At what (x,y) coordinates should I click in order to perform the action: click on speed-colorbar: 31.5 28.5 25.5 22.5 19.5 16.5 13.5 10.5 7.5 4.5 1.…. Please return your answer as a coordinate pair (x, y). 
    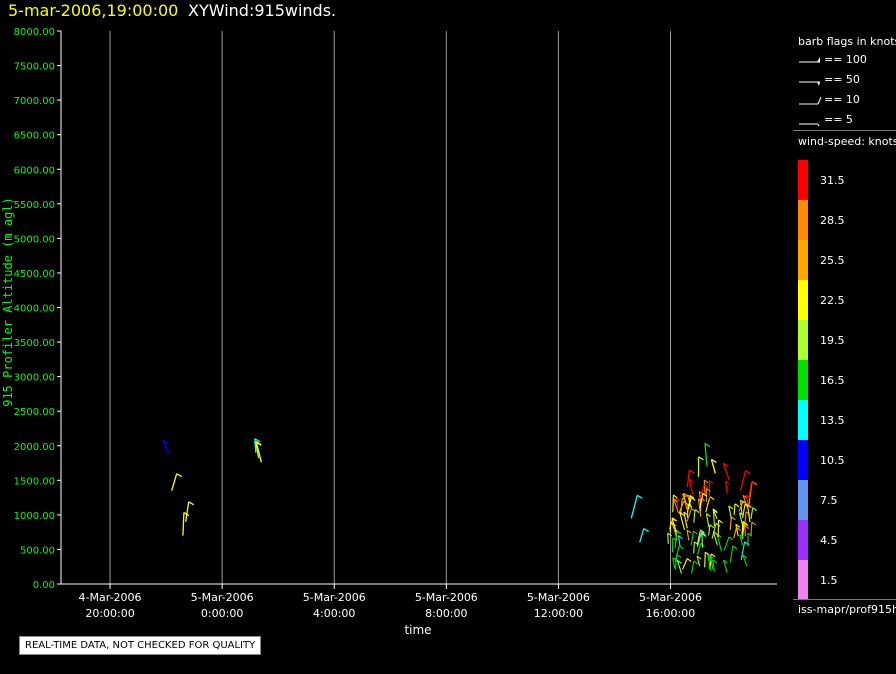
    Looking at the image, I should click on (821, 380).